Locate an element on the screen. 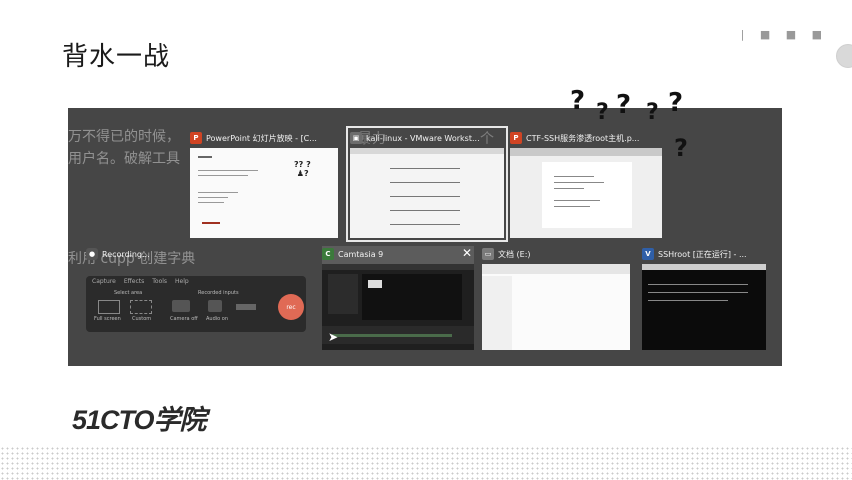 The height and width of the screenshot is (480, 852). drive-icon: ▭ is located at coordinates (488, 254).